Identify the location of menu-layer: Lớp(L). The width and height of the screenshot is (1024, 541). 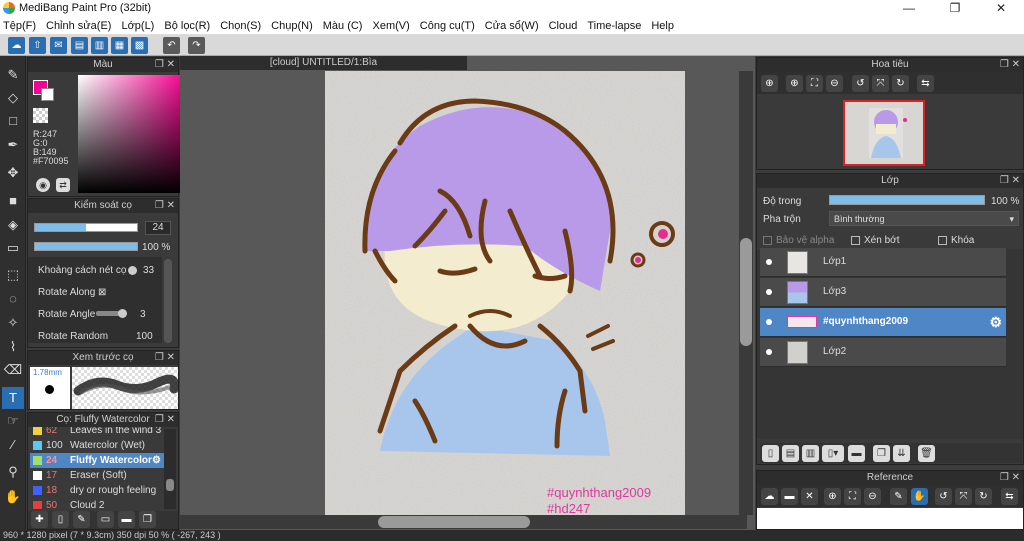
(137, 26).